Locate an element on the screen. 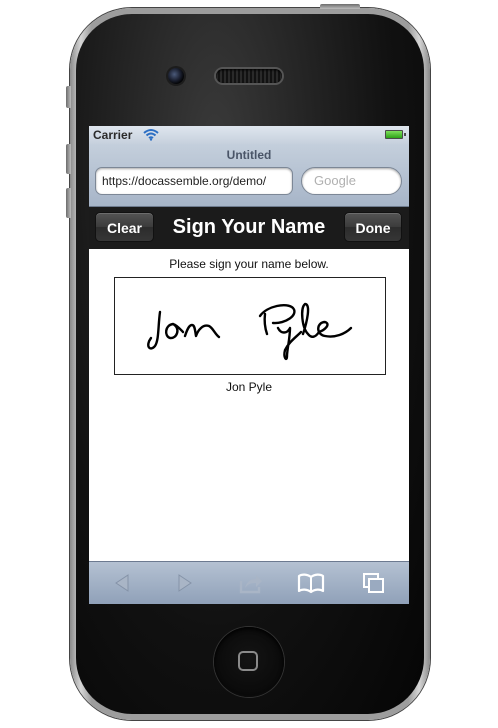 This screenshot has width=498, height=728. instructions-text: Please sign your name below. is located at coordinates (249, 264).